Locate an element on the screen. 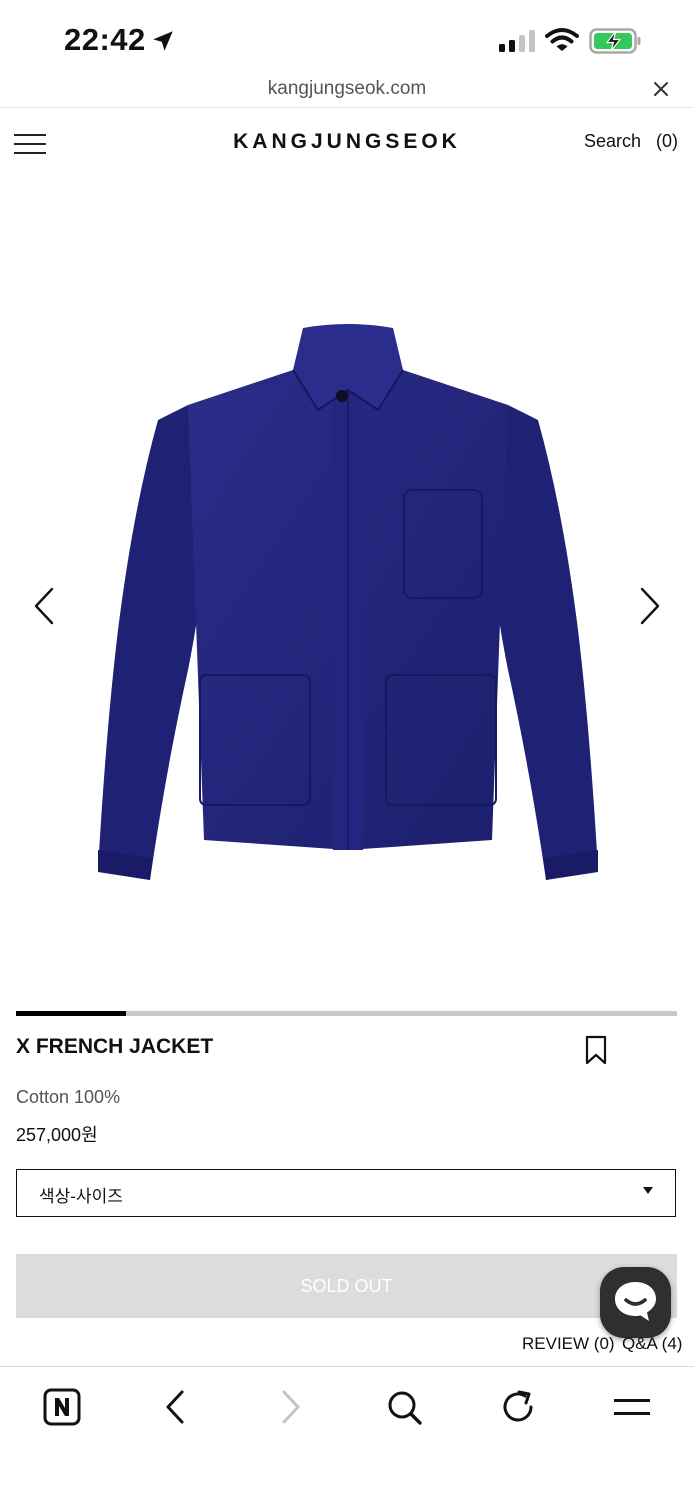 Image resolution: width=694 pixels, height=1500 pixels. chevron-left-icon is located at coordinates (44, 606).